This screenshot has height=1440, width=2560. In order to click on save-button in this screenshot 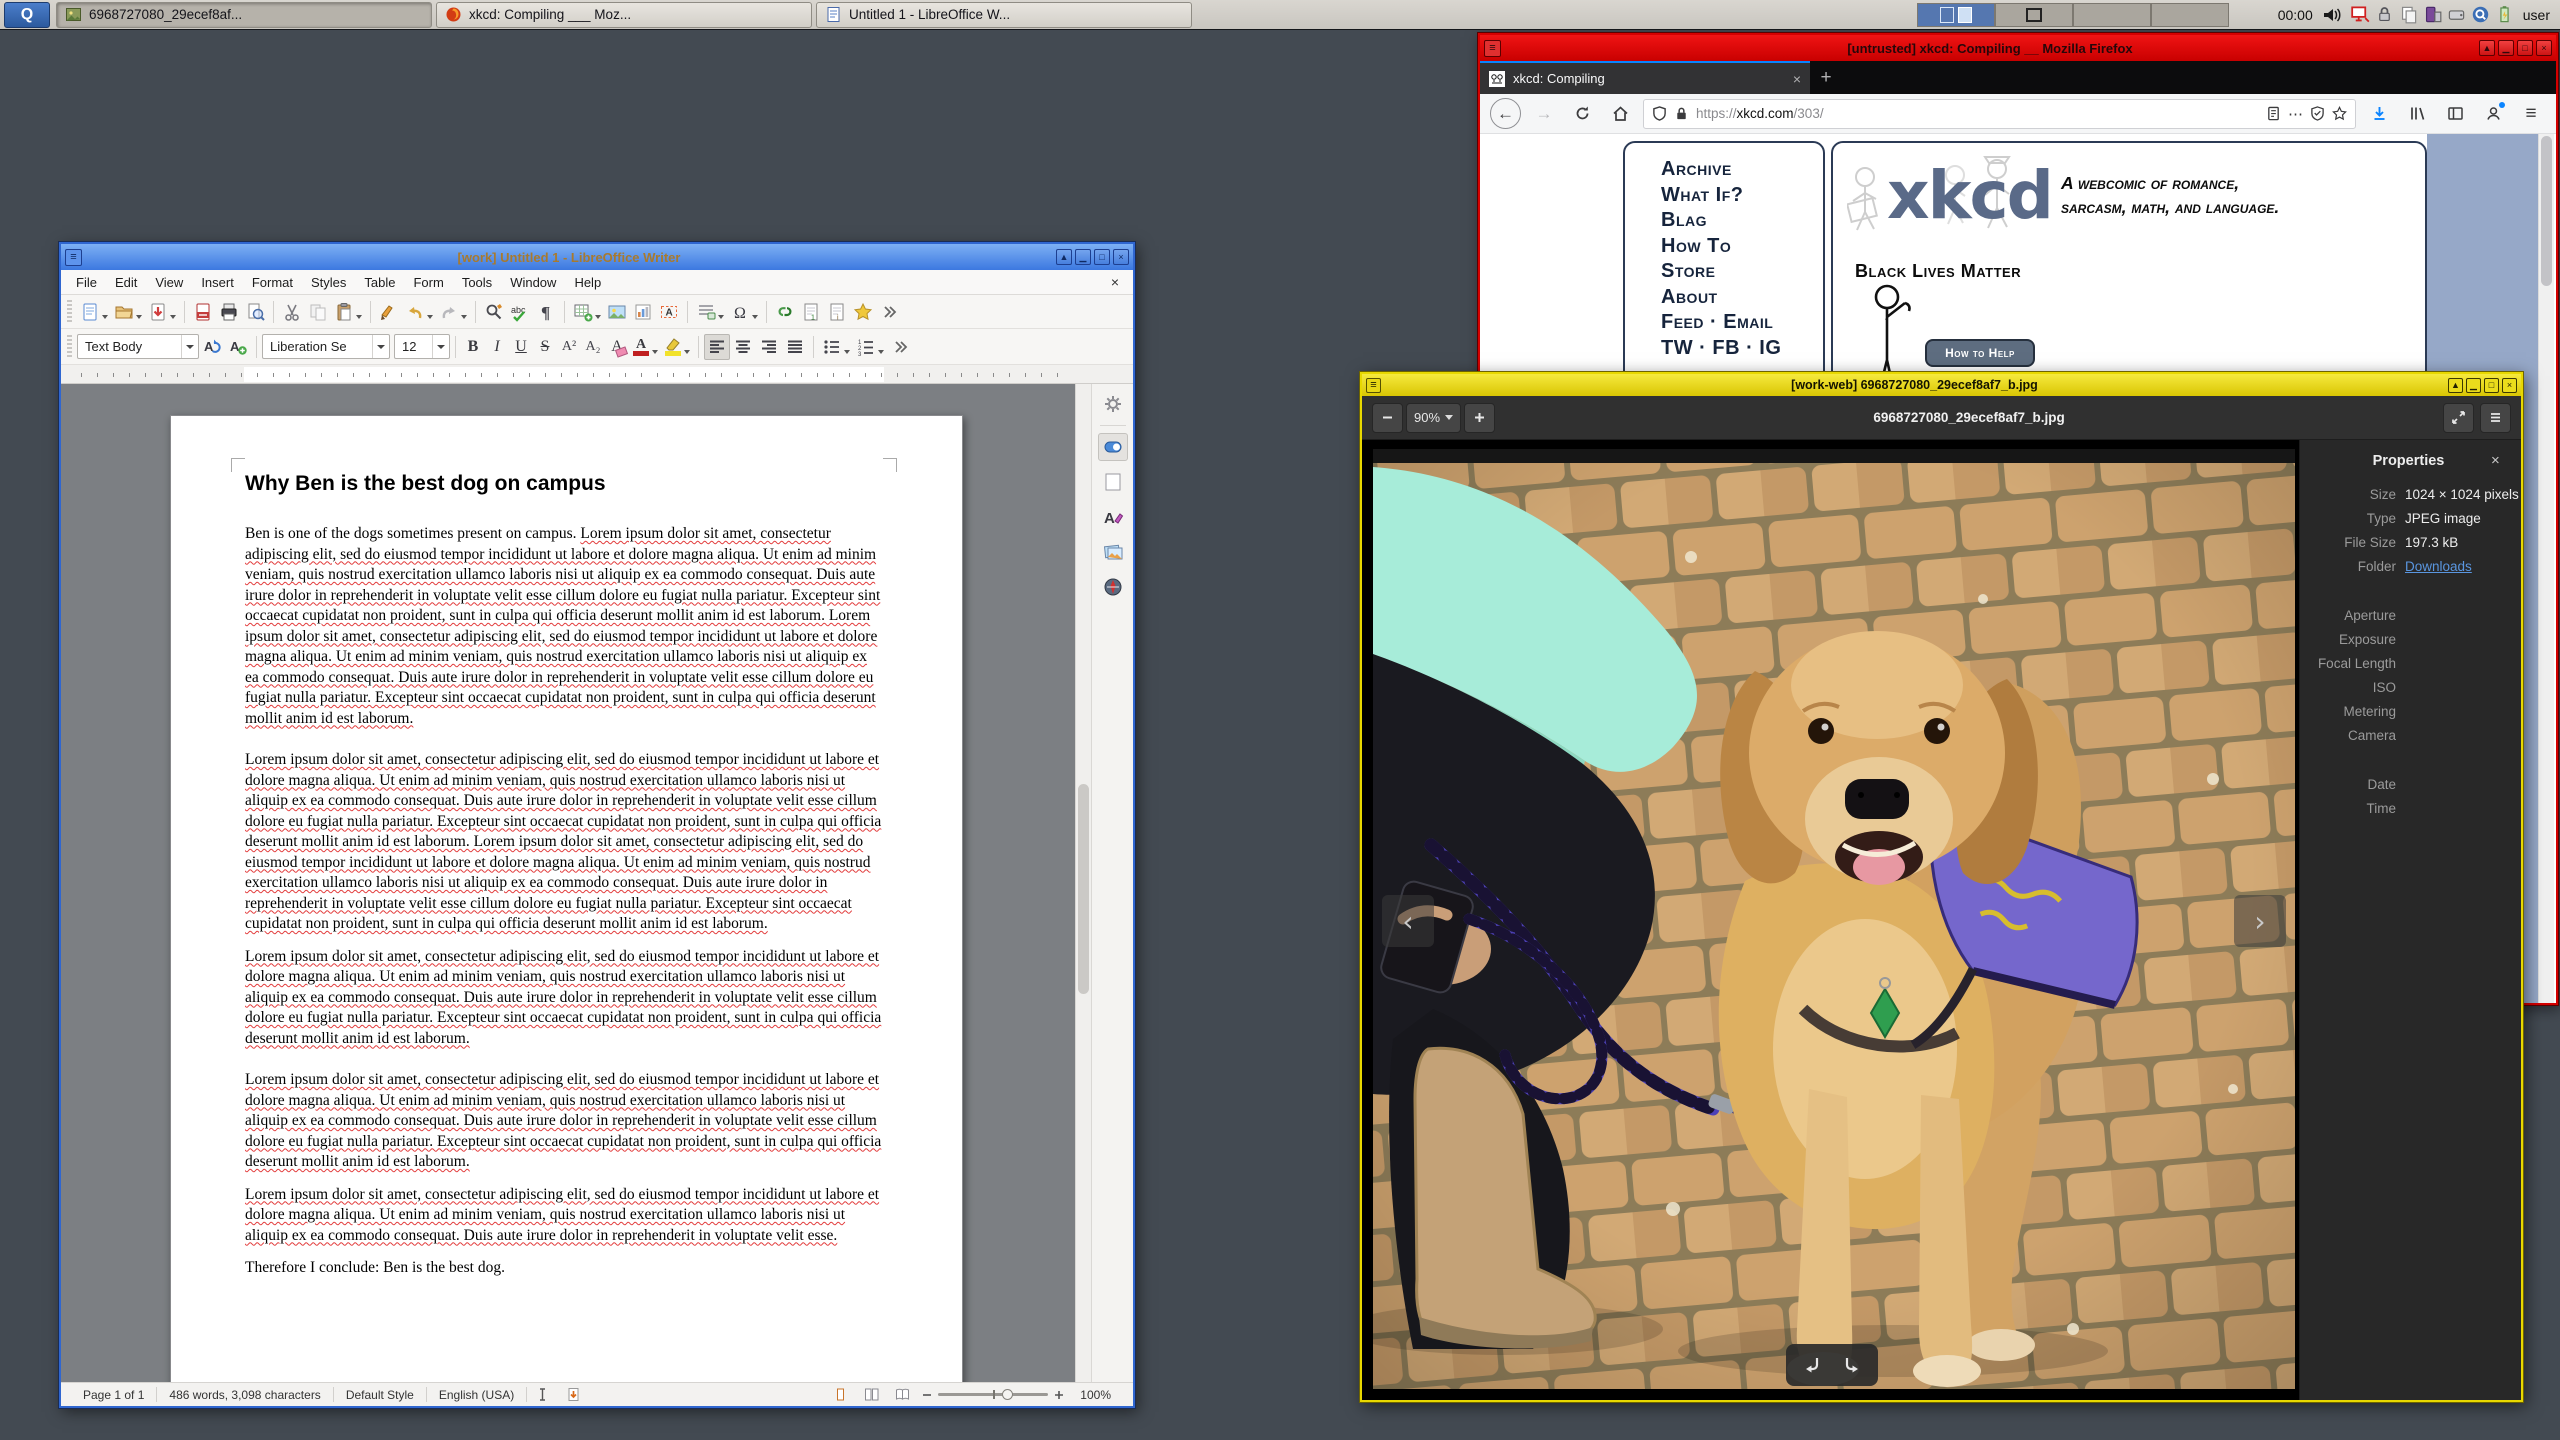, I will do `click(158, 312)`.